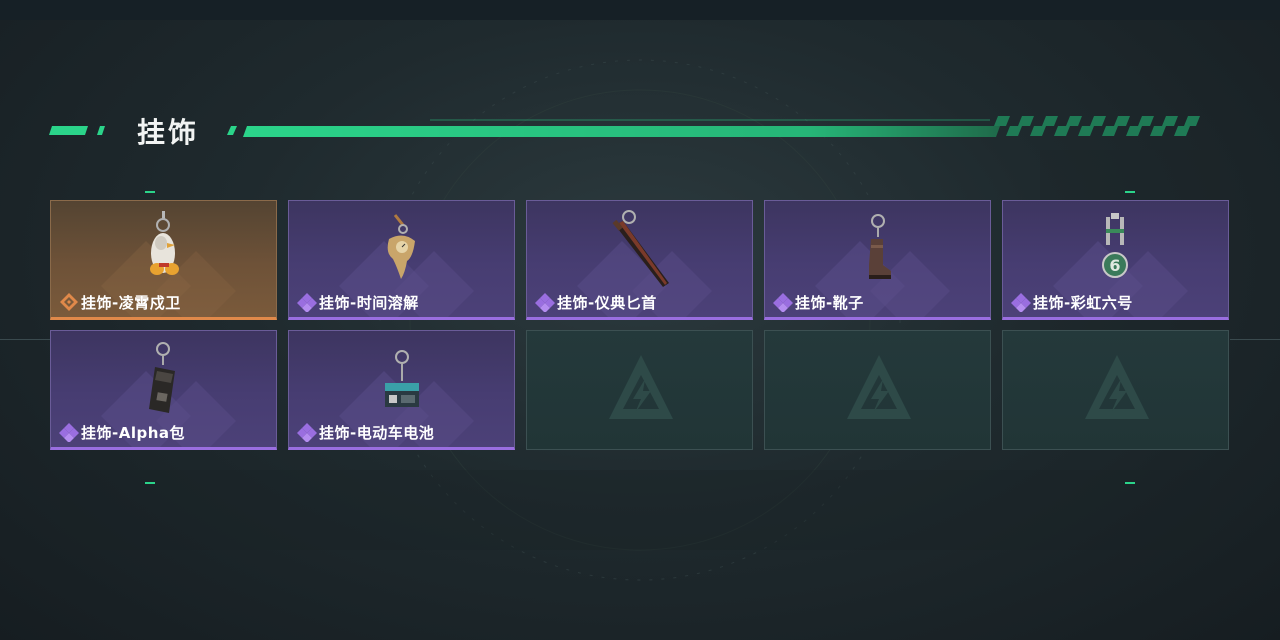 The width and height of the screenshot is (1280, 640). I want to click on svg-text: 6, so click(1114, 265).